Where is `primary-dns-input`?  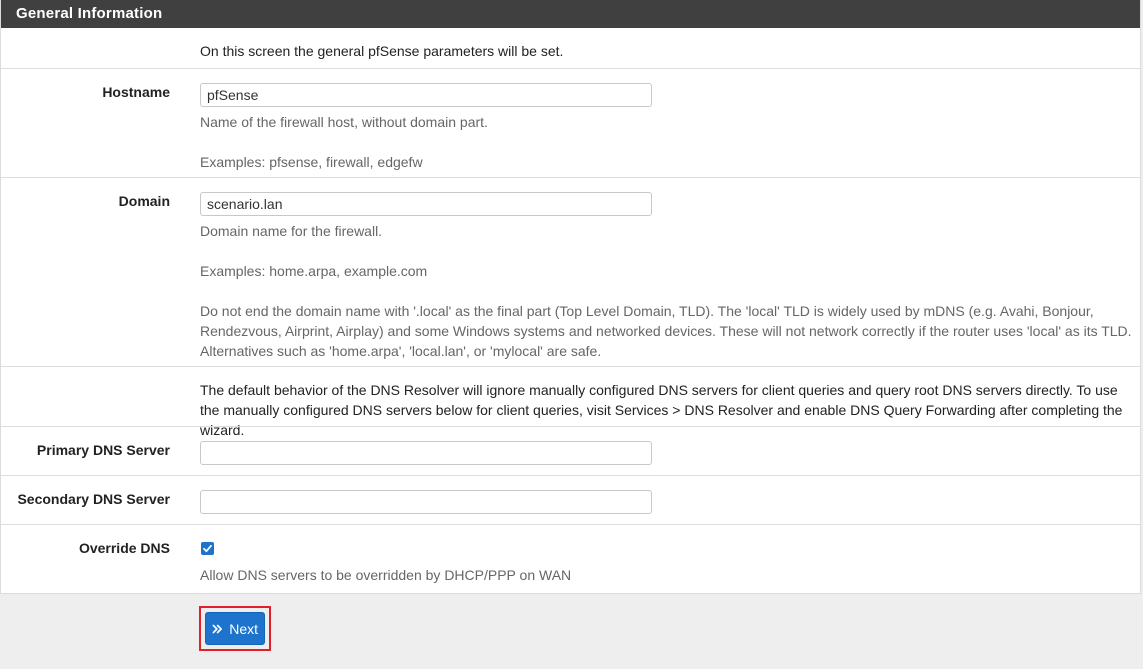 primary-dns-input is located at coordinates (426, 453).